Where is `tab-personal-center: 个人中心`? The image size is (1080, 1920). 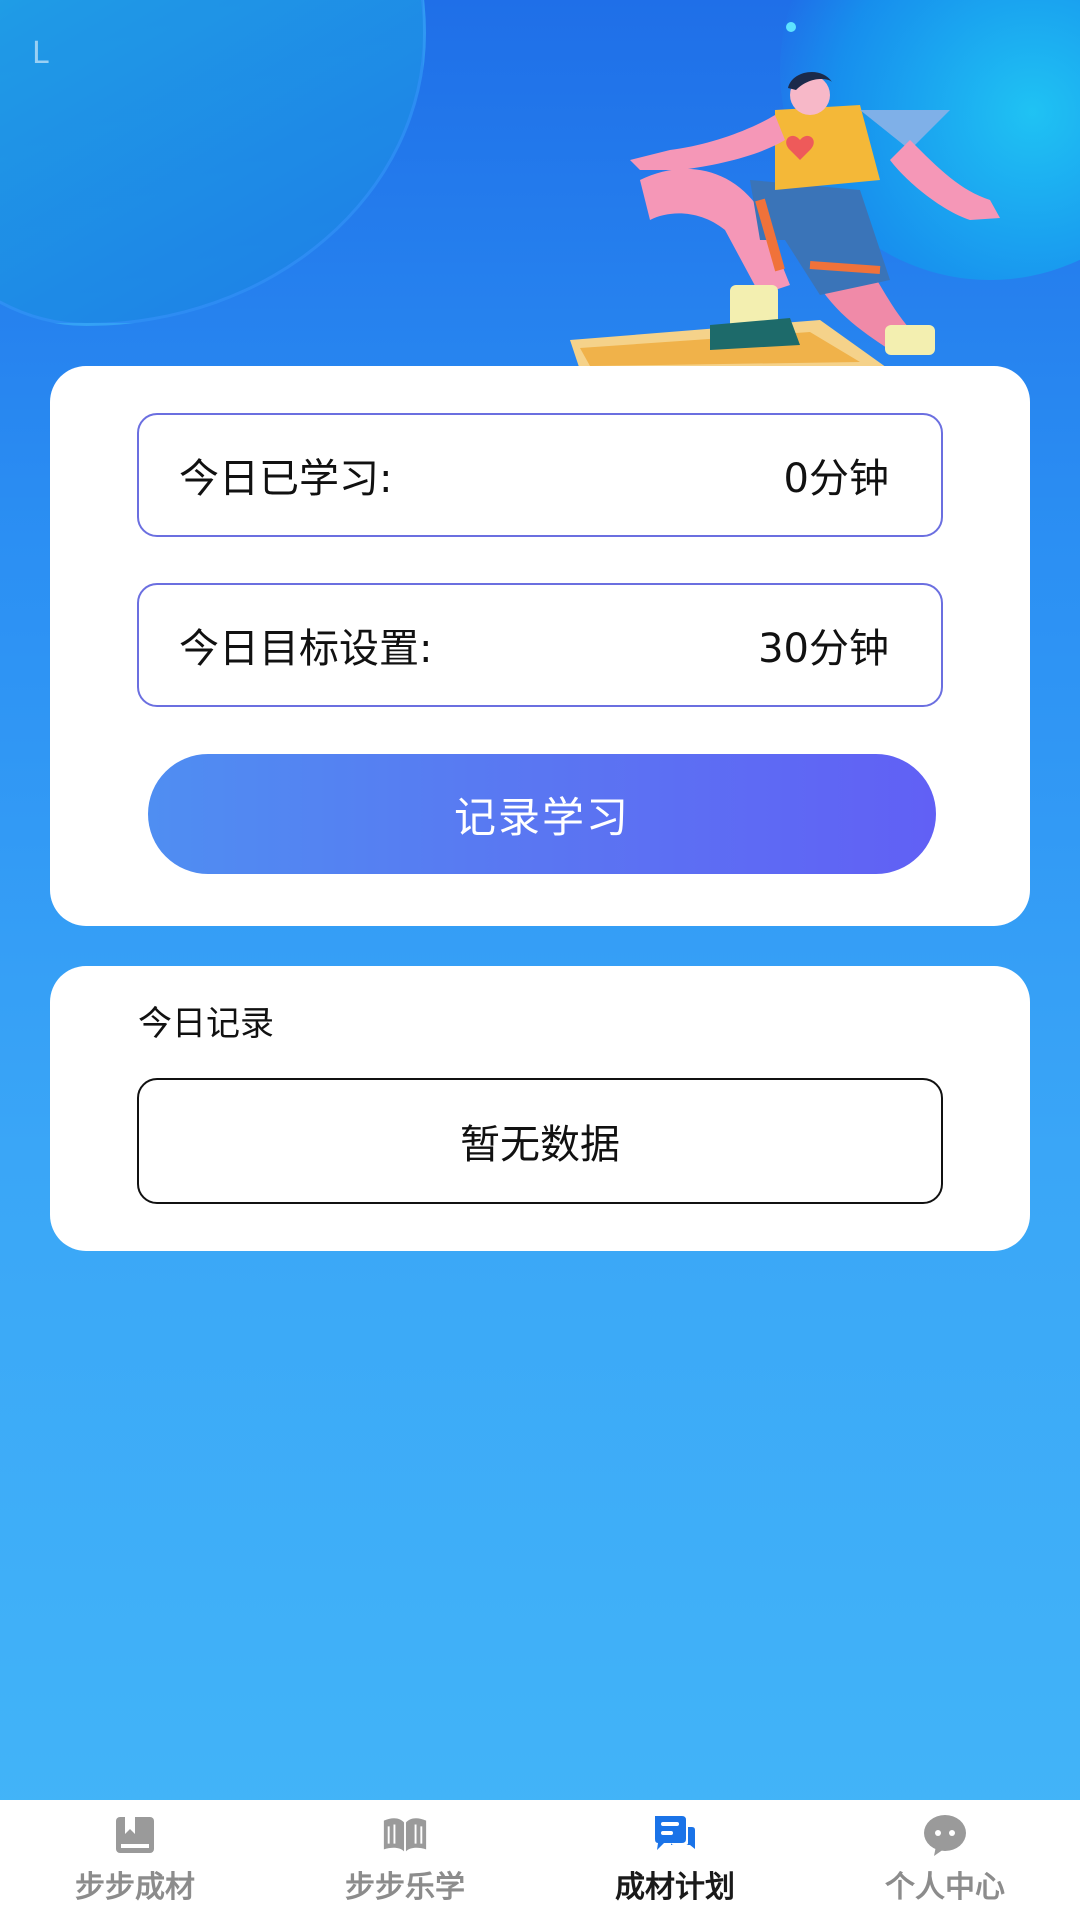
tab-personal-center: 个人中心 is located at coordinates (945, 1860).